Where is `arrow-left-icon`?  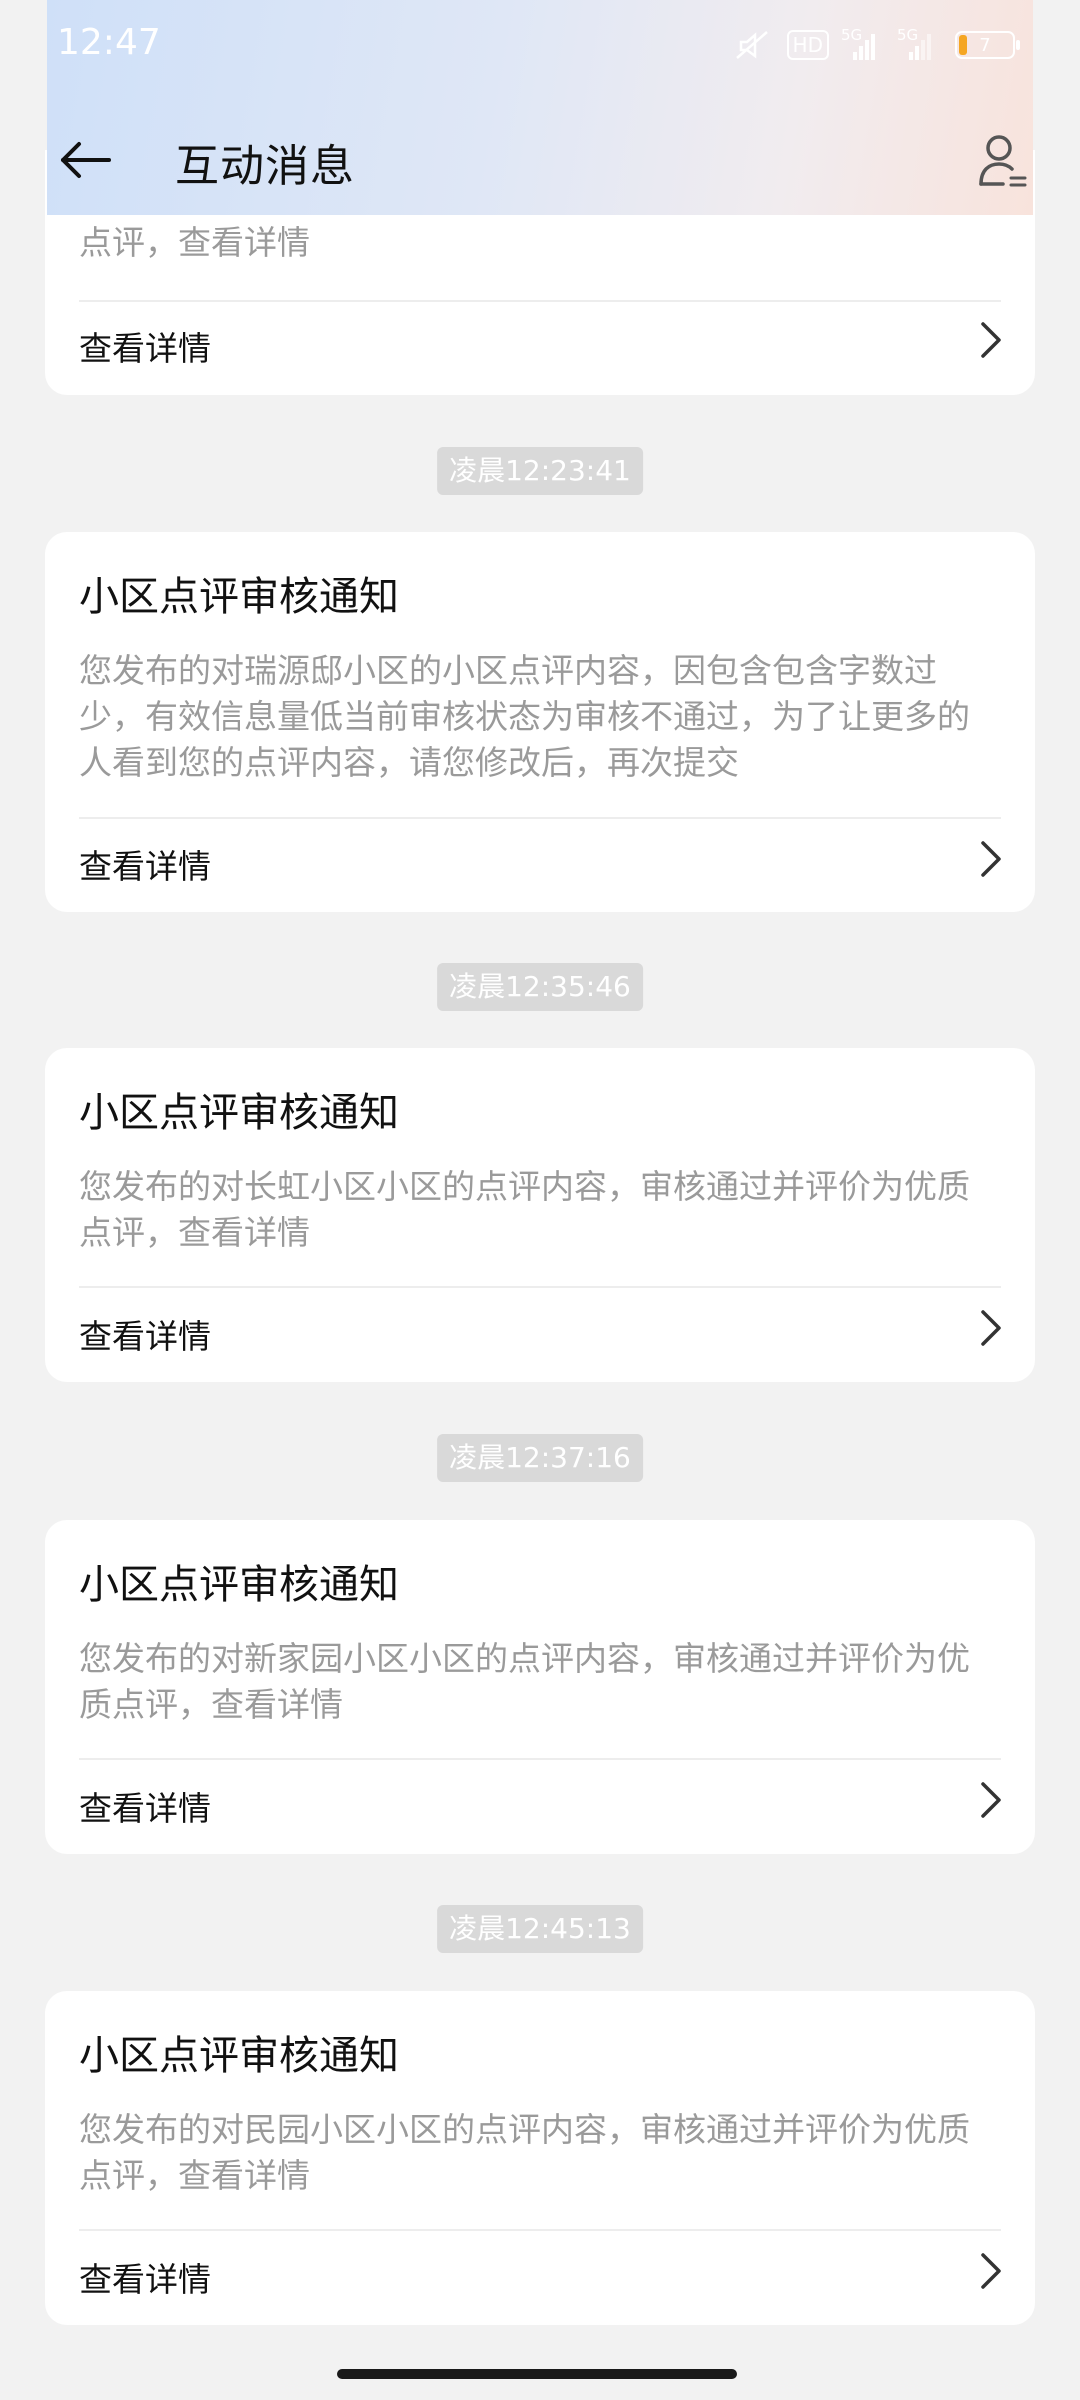 arrow-left-icon is located at coordinates (86, 160).